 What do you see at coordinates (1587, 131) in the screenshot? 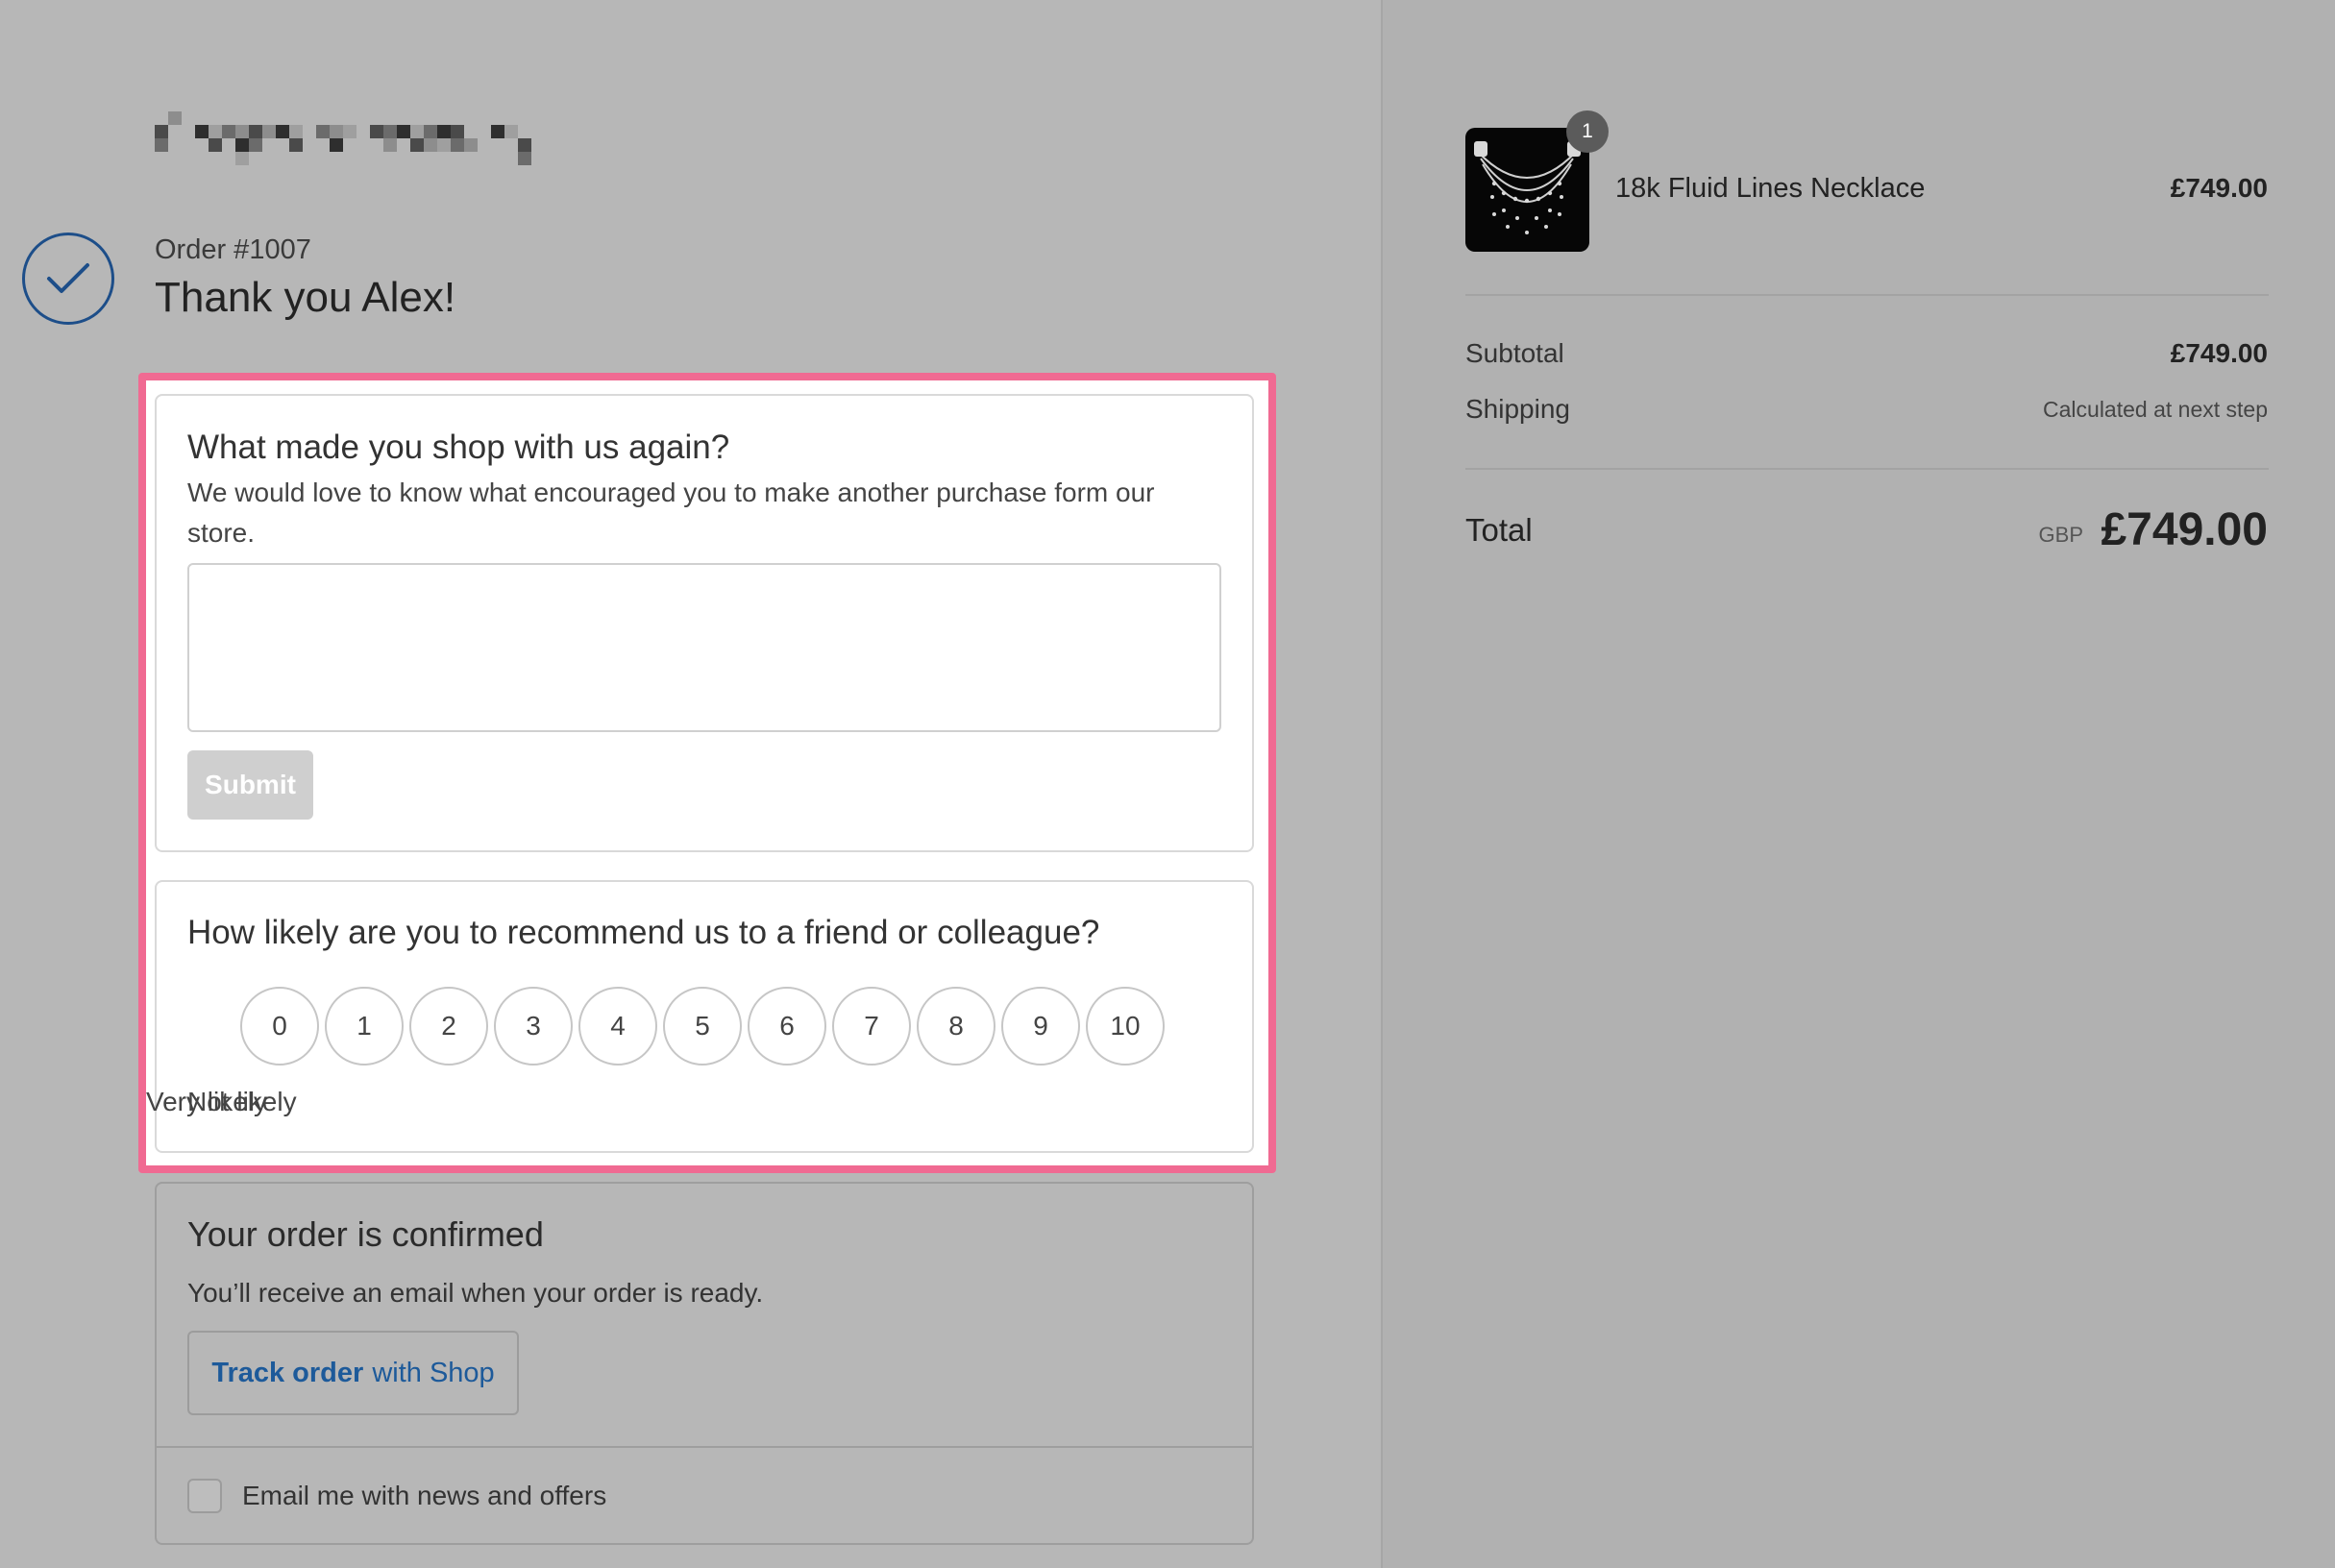
I see `quantity-badge: 1` at bounding box center [1587, 131].